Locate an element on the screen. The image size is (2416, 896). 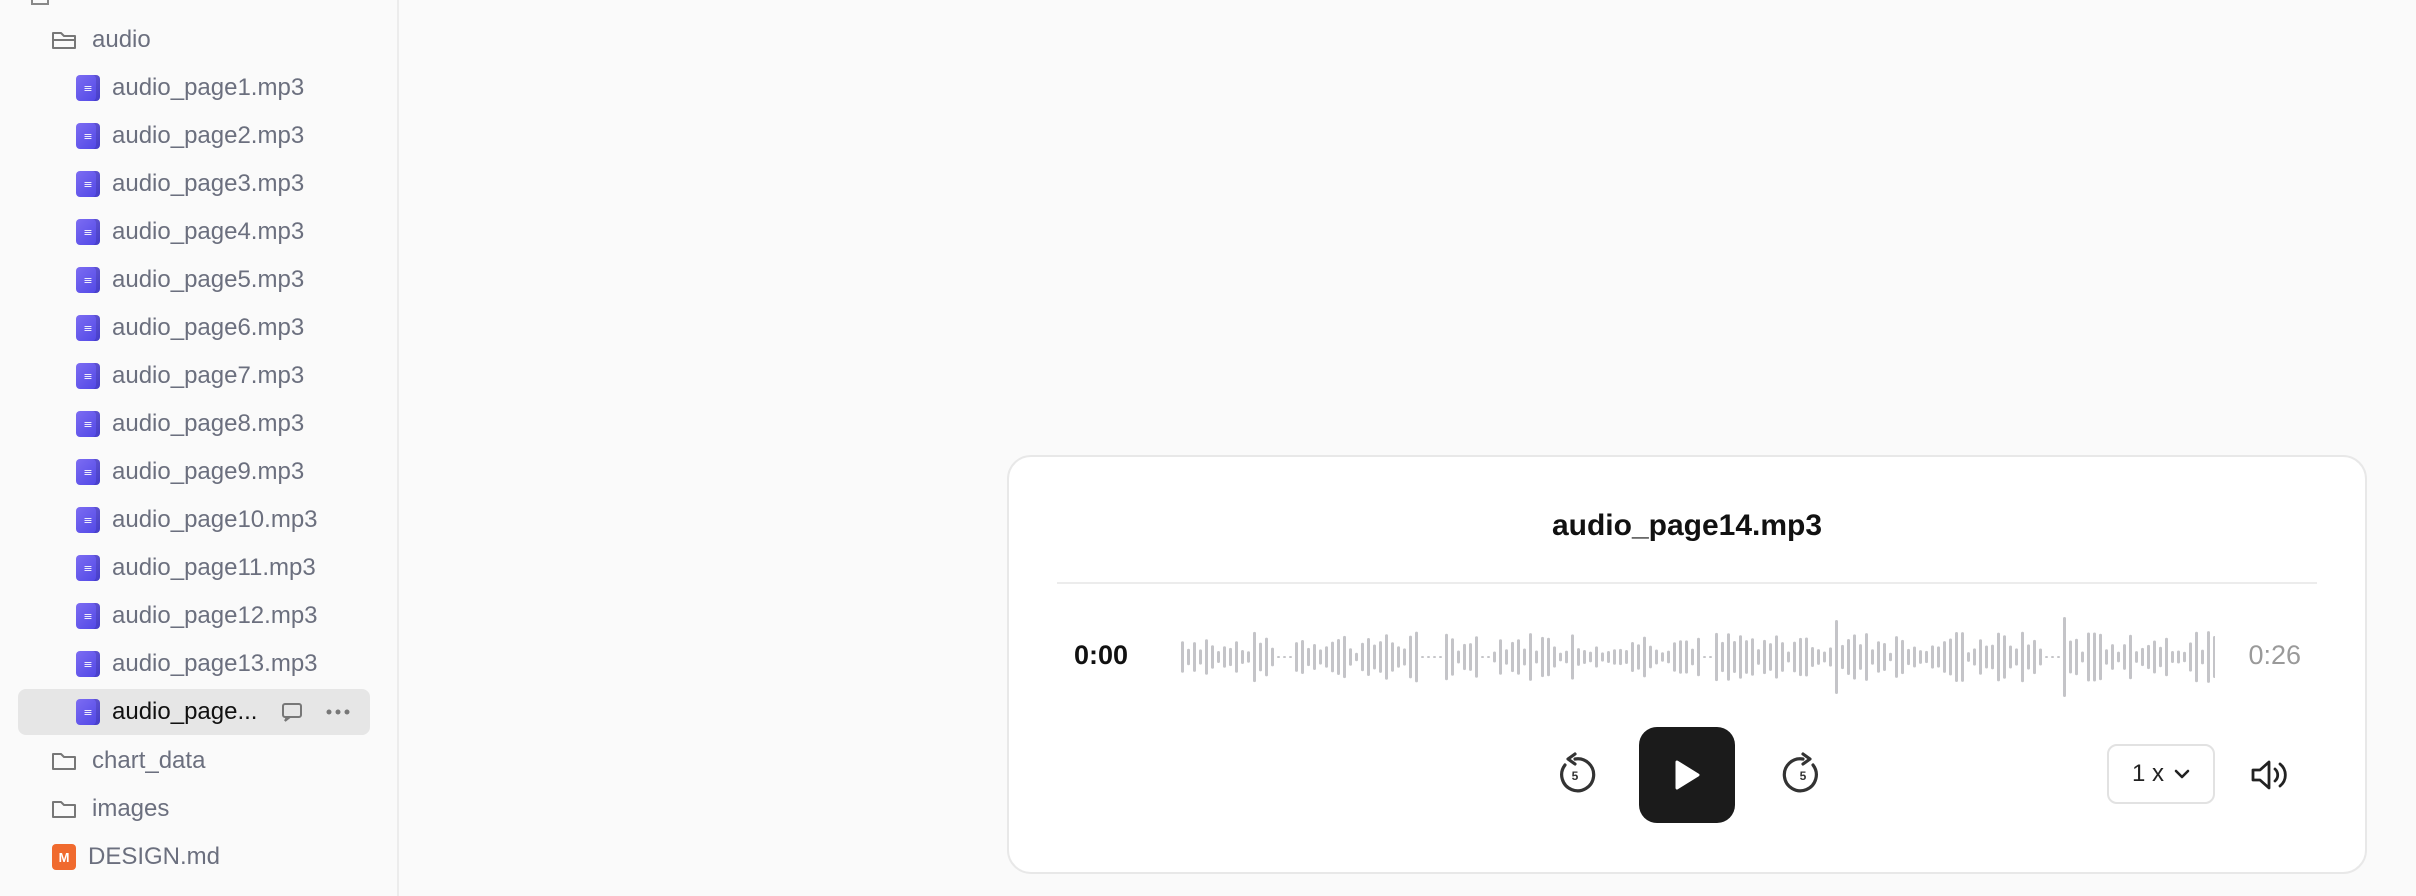
volume-icon is located at coordinates (2269, 775).